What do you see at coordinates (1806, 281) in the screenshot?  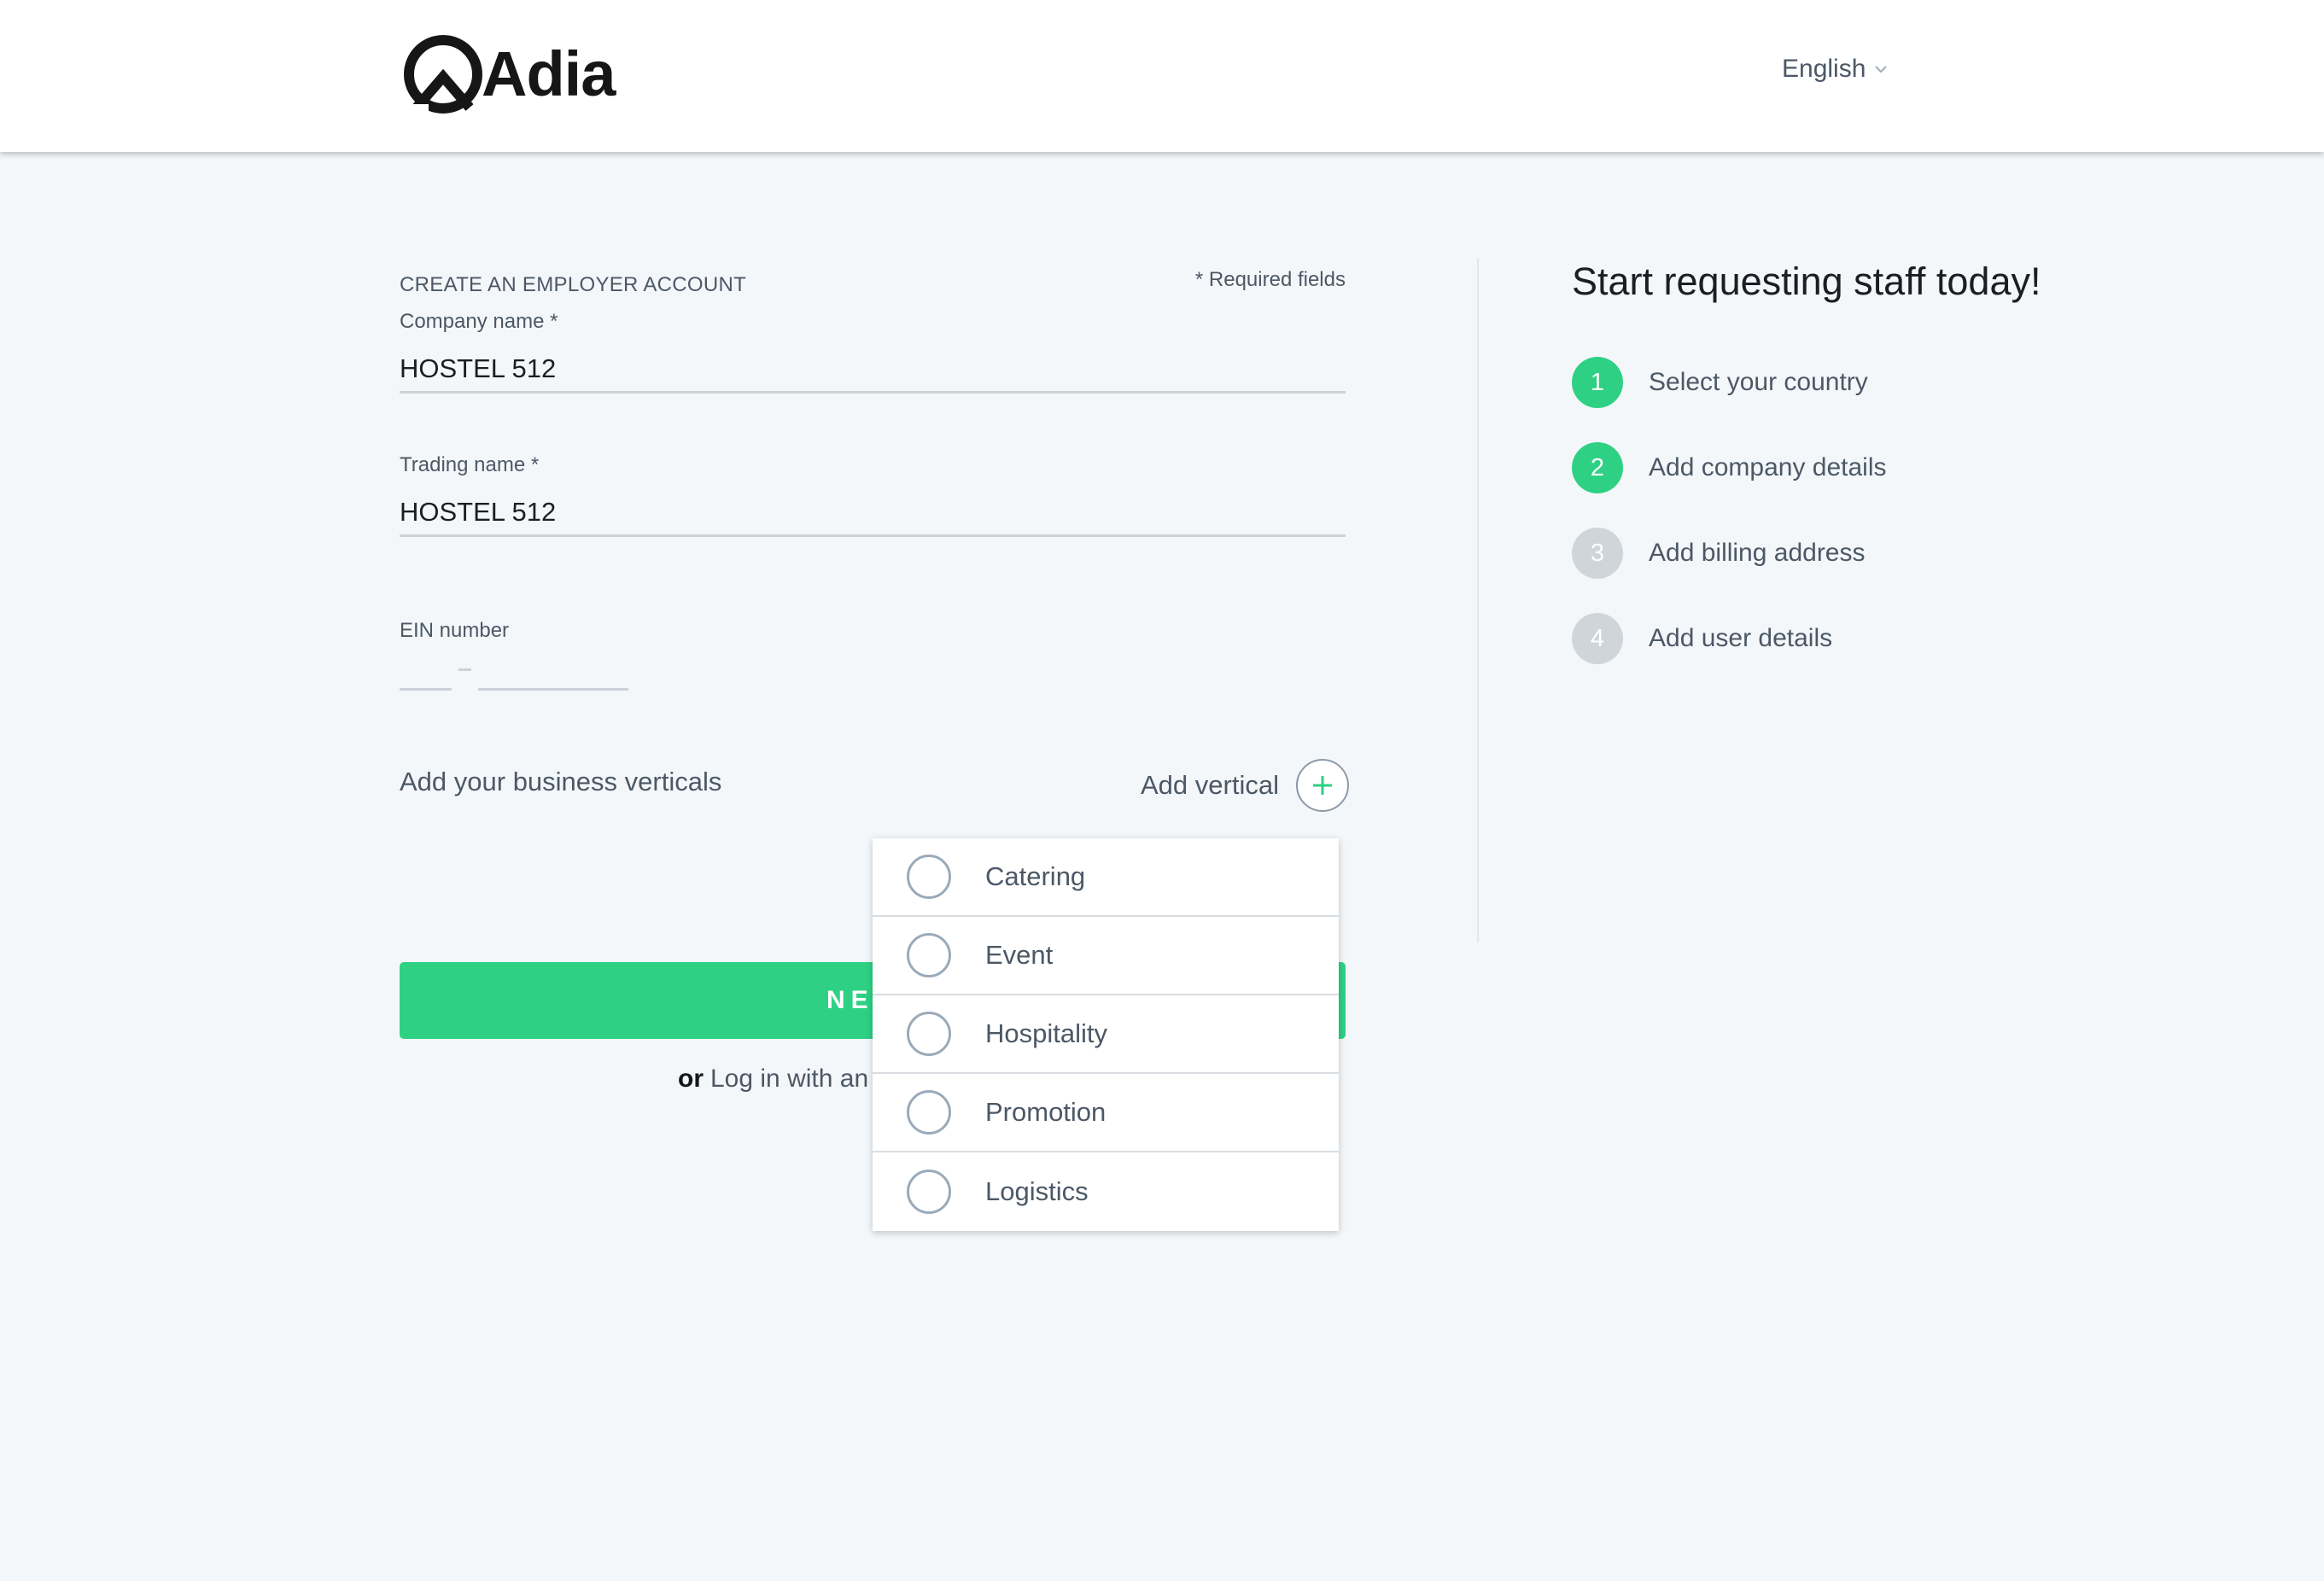 I see `steps-title: Start requesting staff today!` at bounding box center [1806, 281].